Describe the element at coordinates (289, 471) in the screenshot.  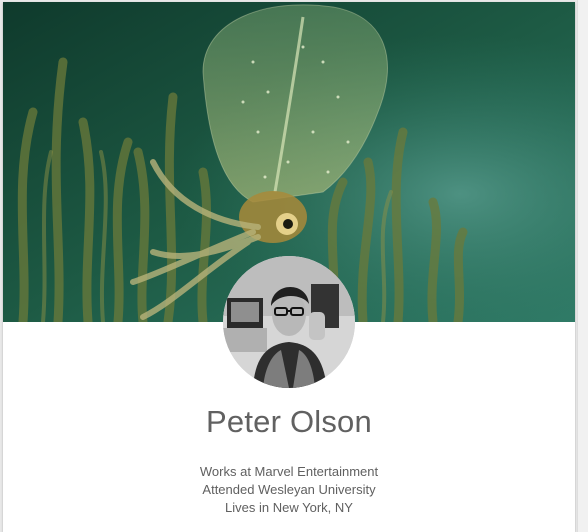
I see `work-detail: Works at Marvel Entertainment` at that location.